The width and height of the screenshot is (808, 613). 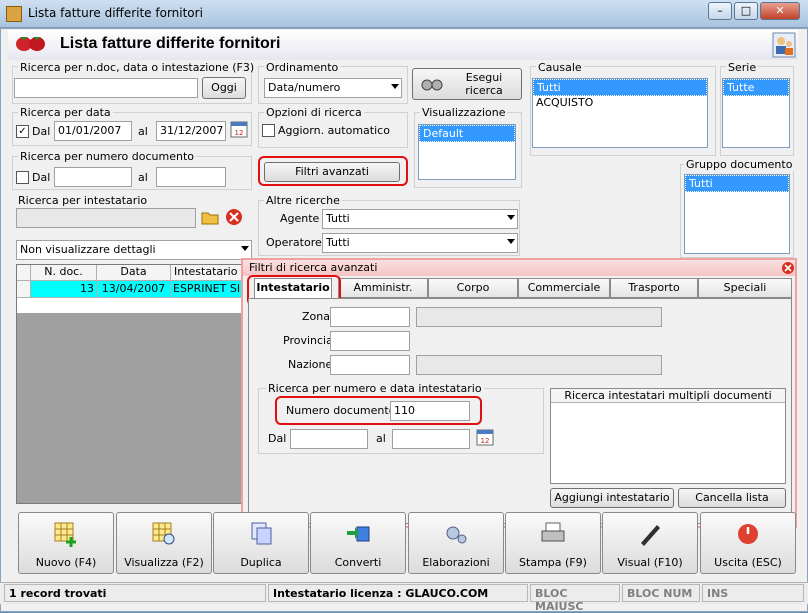 What do you see at coordinates (381, 438) in the screenshot?
I see `adv-al-label: al` at bounding box center [381, 438].